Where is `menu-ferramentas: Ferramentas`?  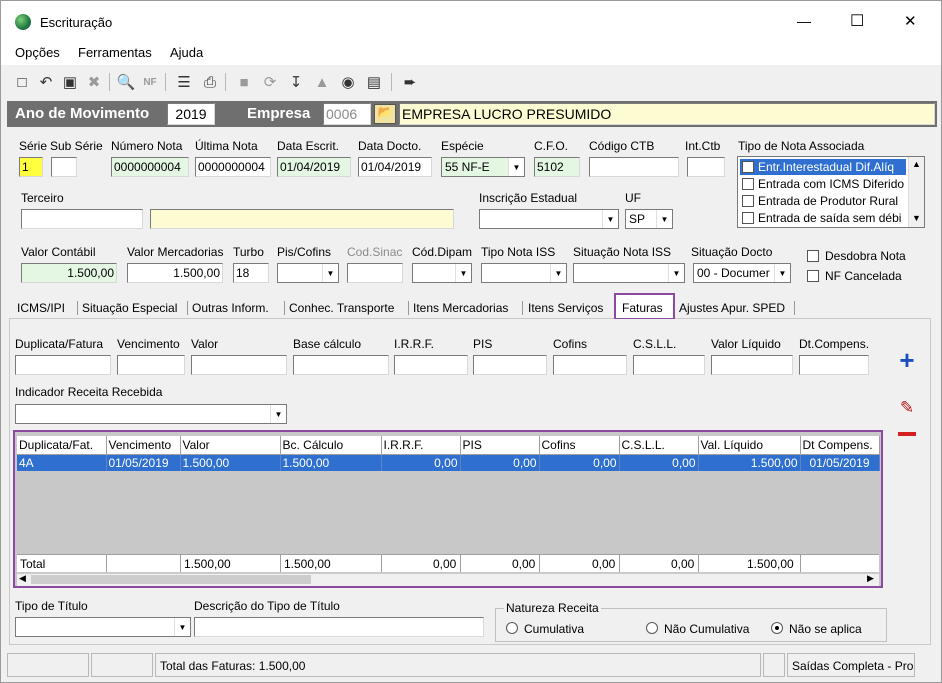
menu-ferramentas: Ferramentas is located at coordinates (115, 52).